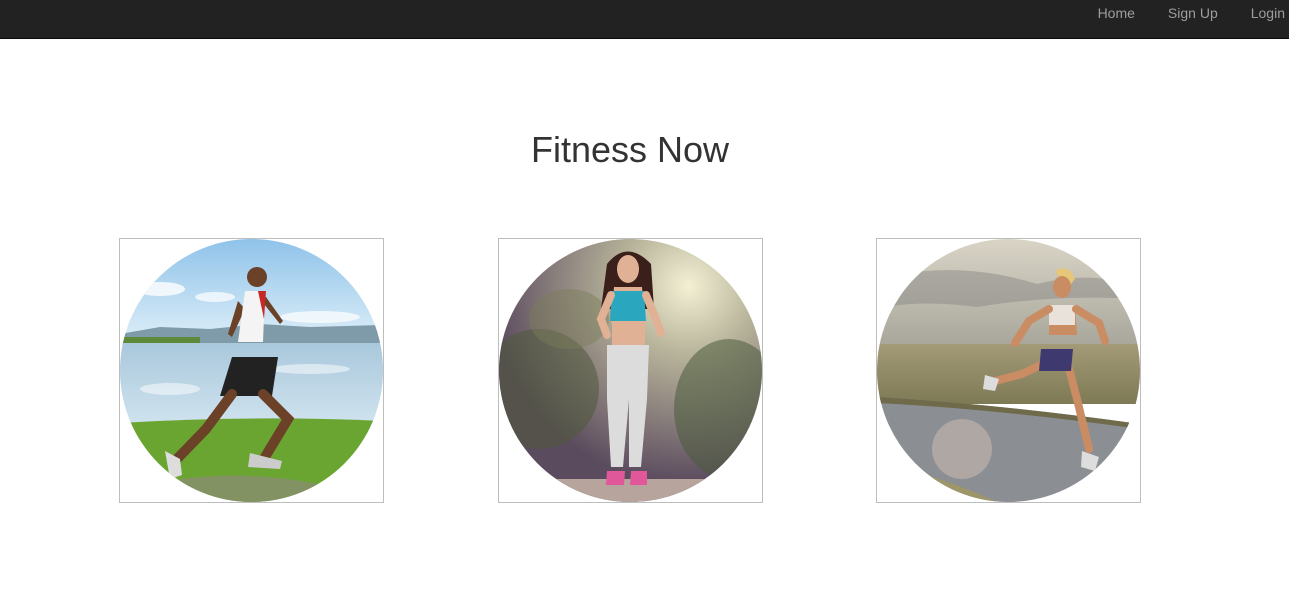 This screenshot has width=1289, height=594. I want to click on woman-running-forest-image, so click(630, 370).